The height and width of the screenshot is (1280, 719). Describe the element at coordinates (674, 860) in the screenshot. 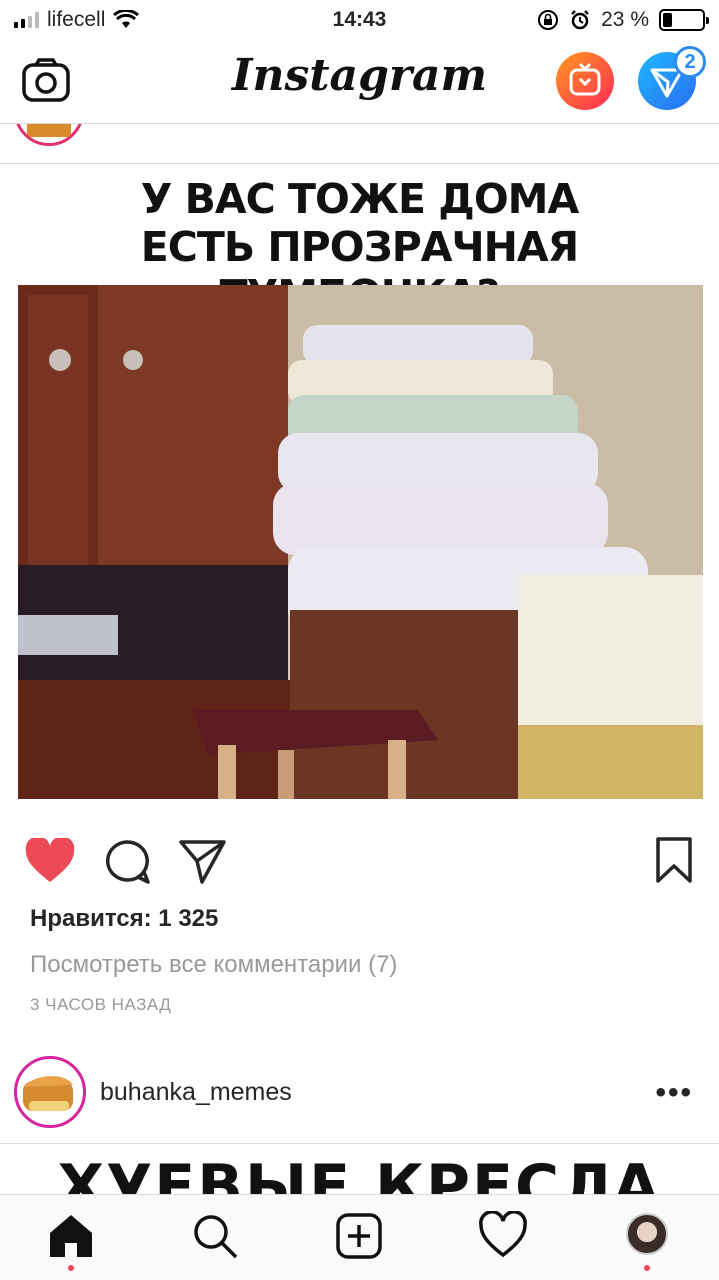

I see `bookmark-icon` at that location.